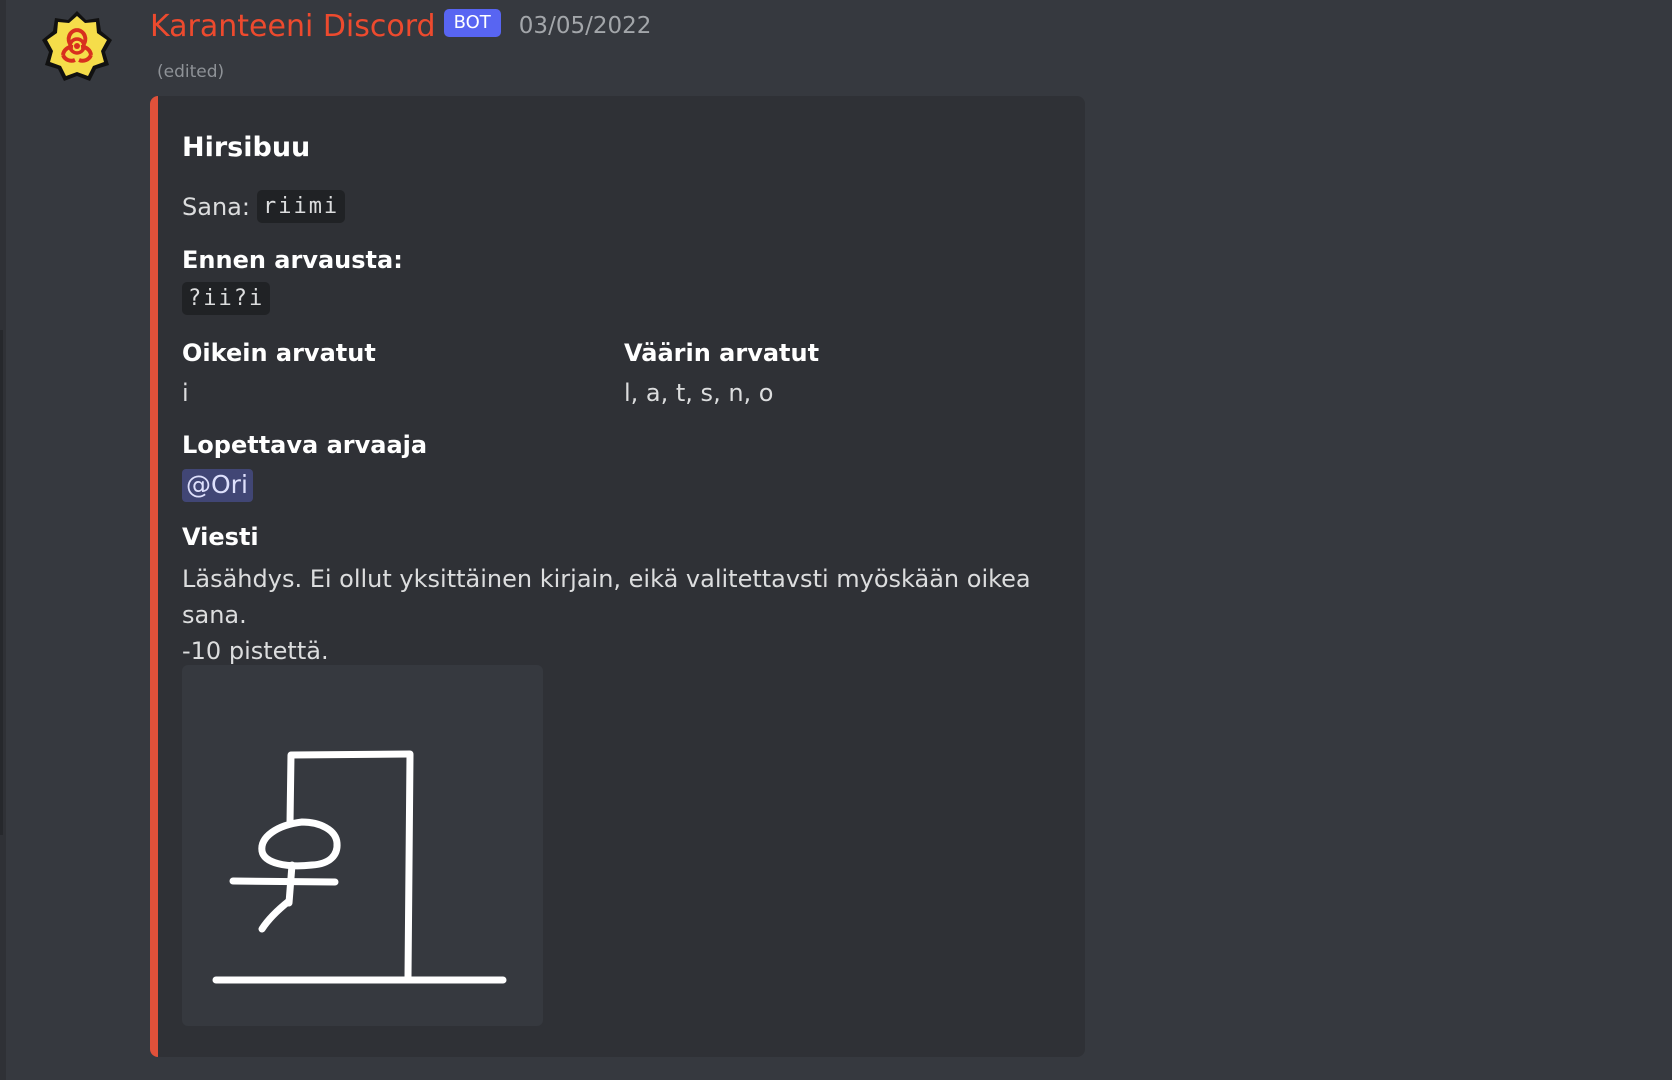  I want to click on field-value-correct: i, so click(185, 393).